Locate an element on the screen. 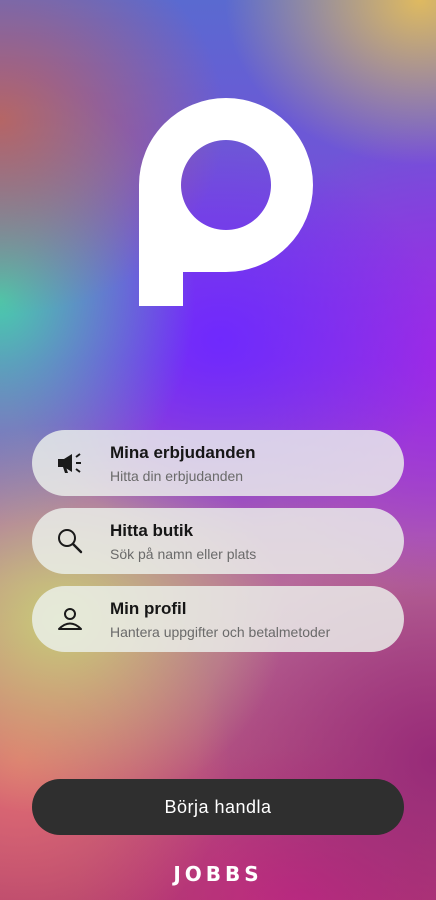  person-icon is located at coordinates (70, 619).